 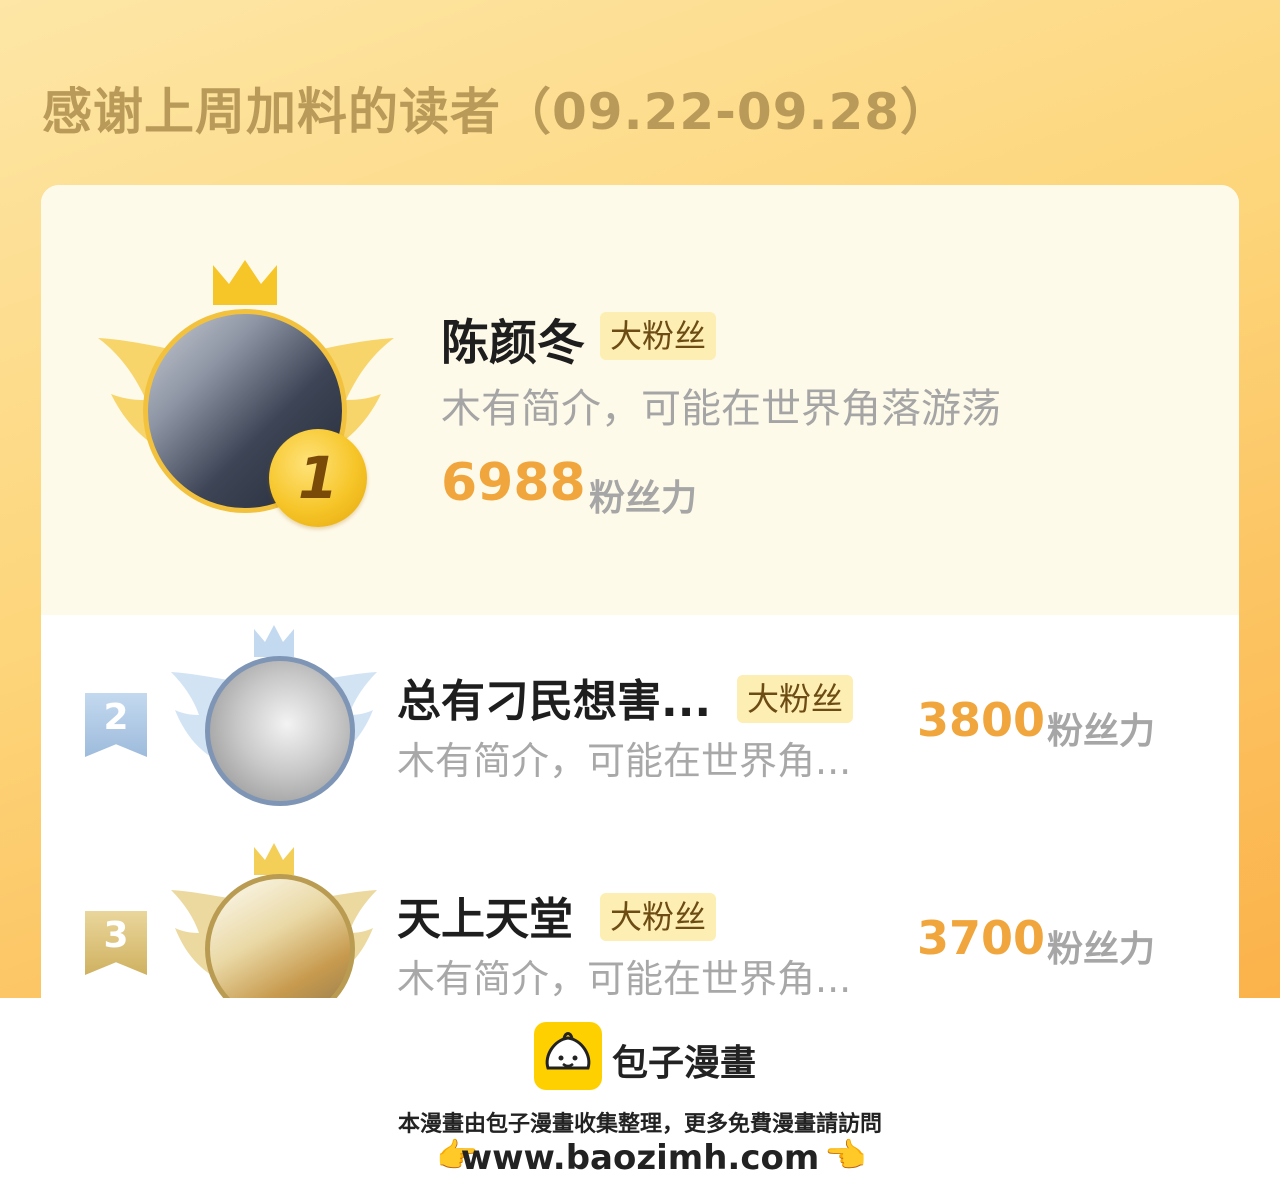 I want to click on rank-medal: 1, so click(x=318, y=478).